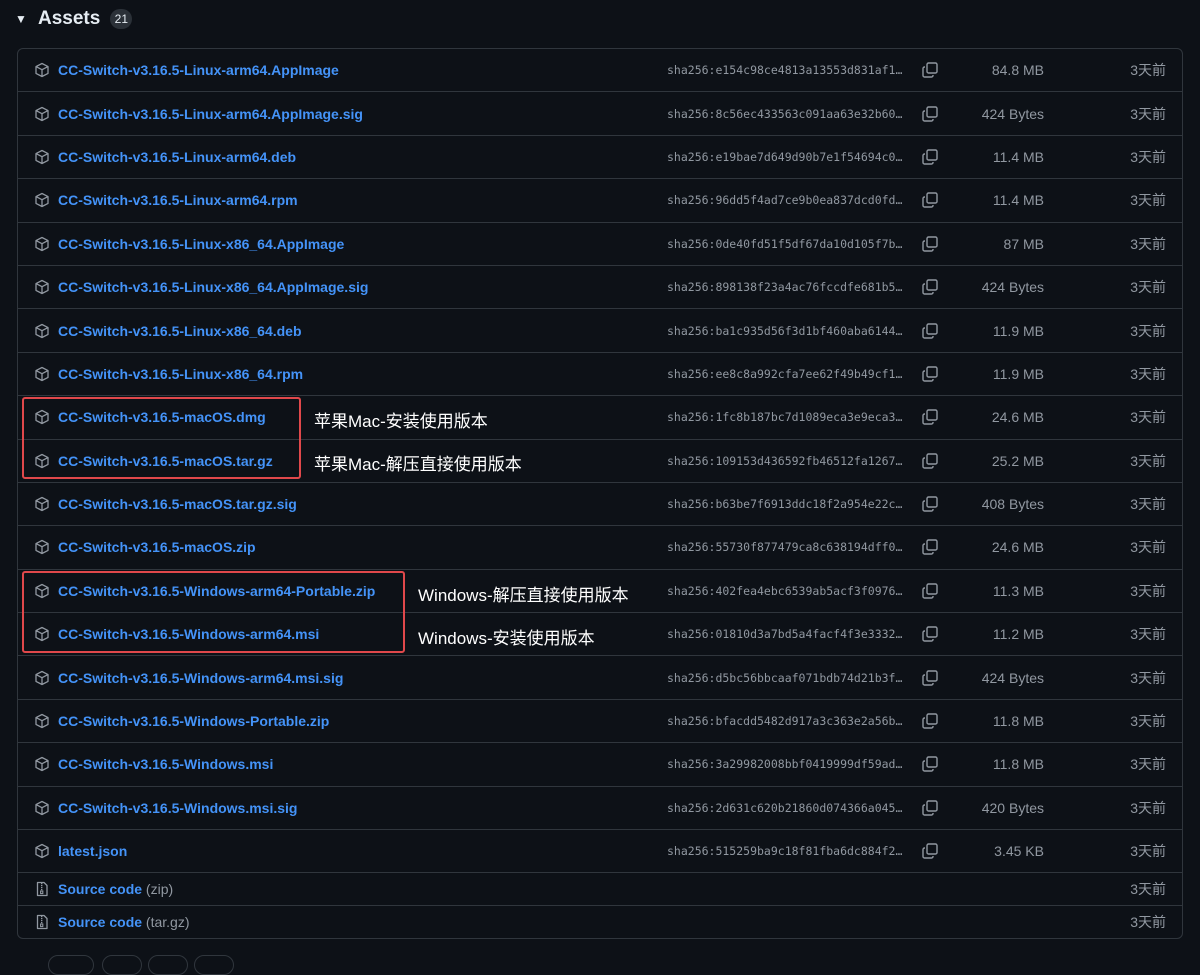  What do you see at coordinates (157, 547) in the screenshot?
I see `asset-download-link: CC-Switch-v3.16.5-macOS.zip` at bounding box center [157, 547].